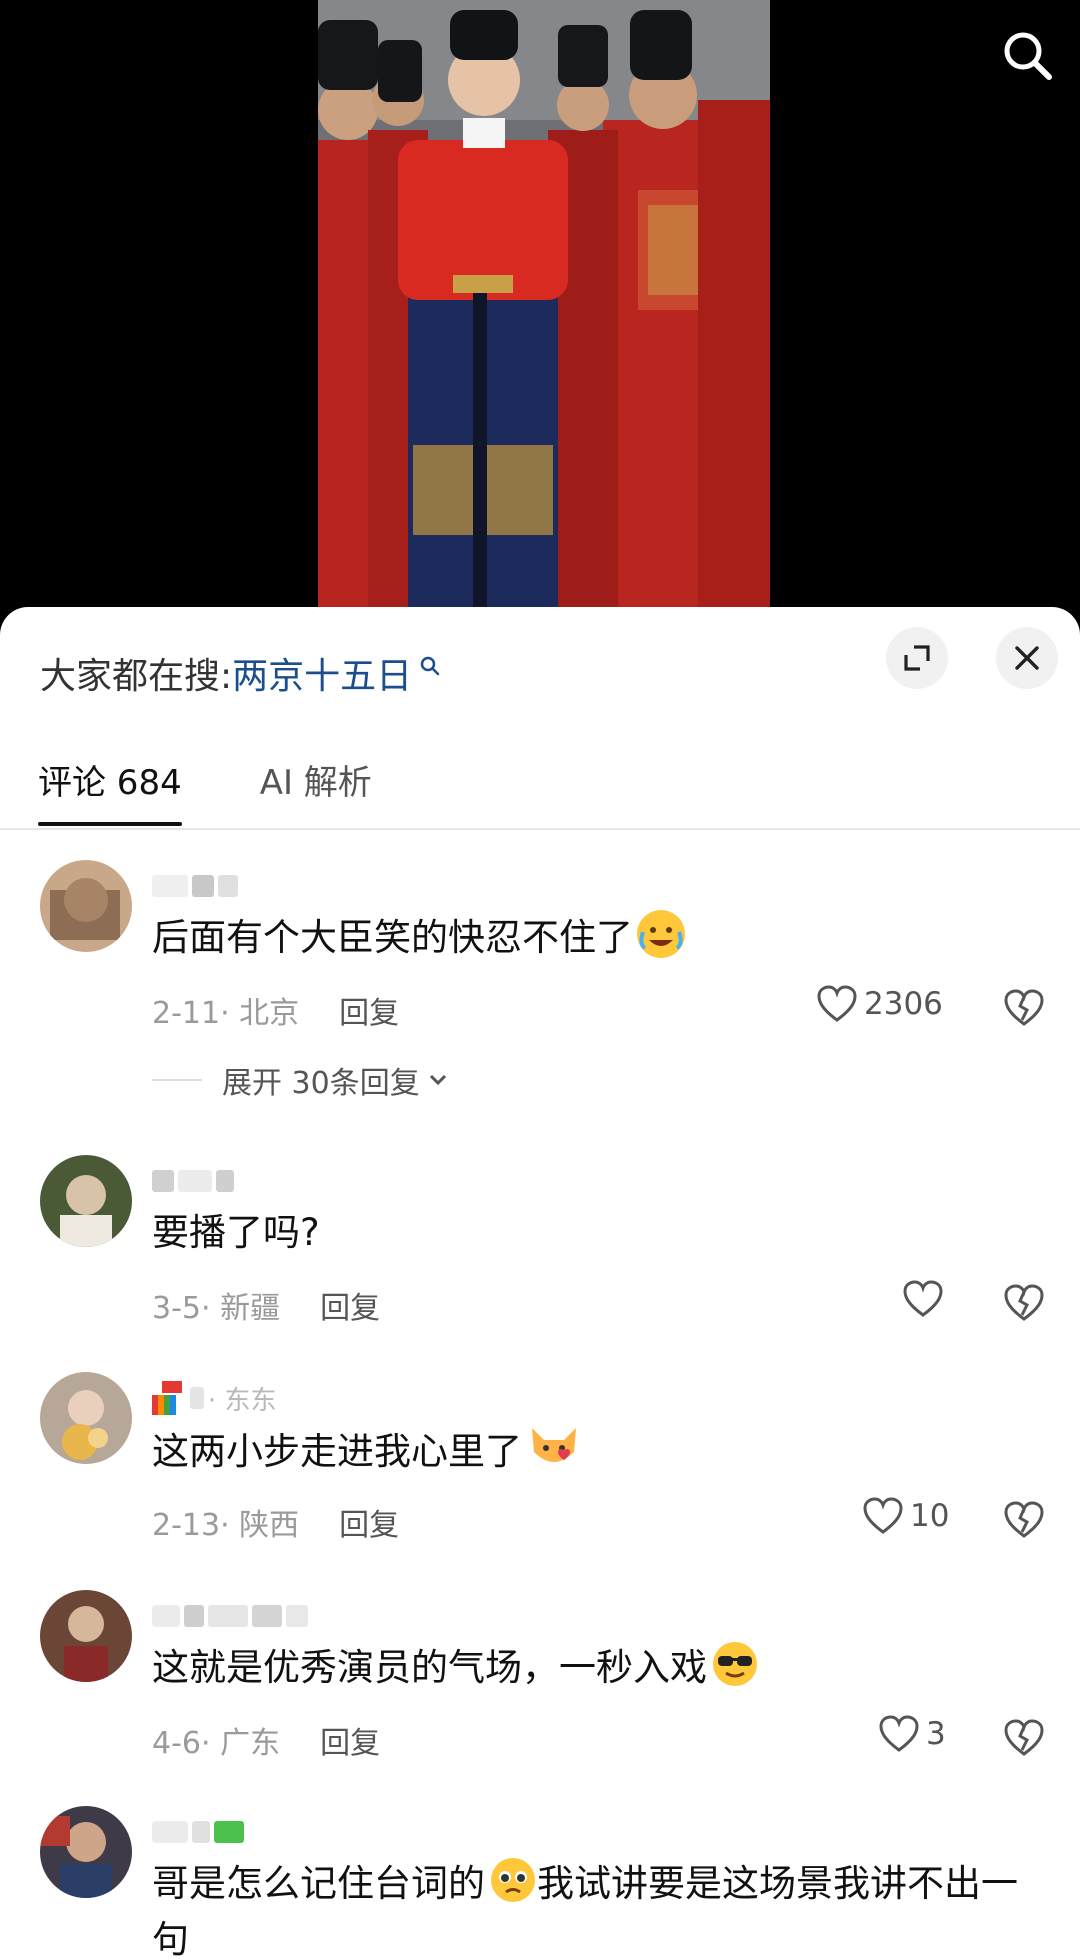  What do you see at coordinates (596, 1668) in the screenshot?
I see `comment-text: 这就是优秀演员的气场，一秒入戏` at bounding box center [596, 1668].